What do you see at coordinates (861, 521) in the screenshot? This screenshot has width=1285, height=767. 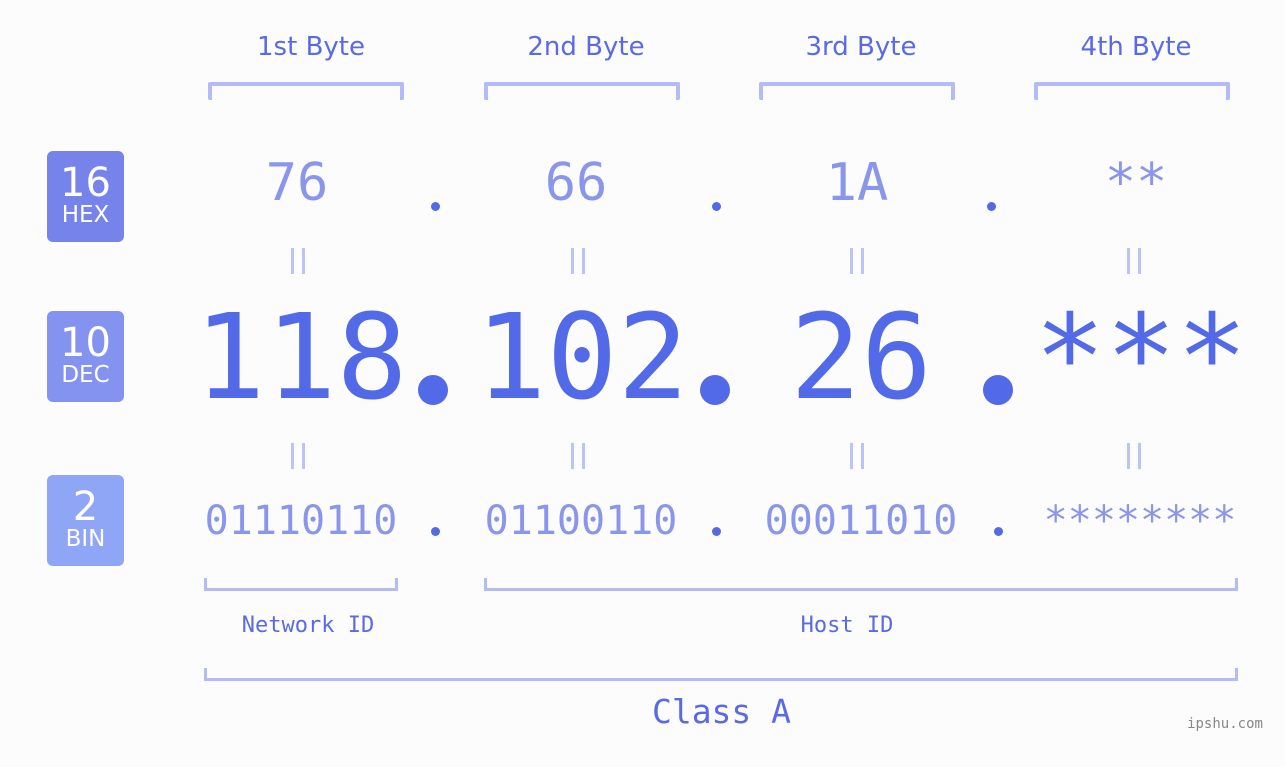 I see `bin-value-3: 00011010` at bounding box center [861, 521].